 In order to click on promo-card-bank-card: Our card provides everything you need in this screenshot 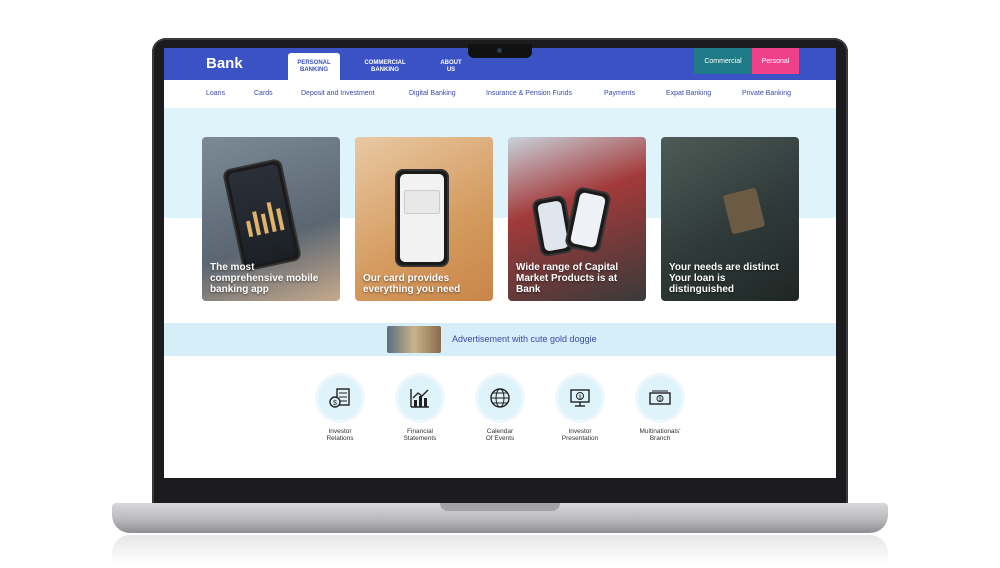, I will do `click(424, 219)`.